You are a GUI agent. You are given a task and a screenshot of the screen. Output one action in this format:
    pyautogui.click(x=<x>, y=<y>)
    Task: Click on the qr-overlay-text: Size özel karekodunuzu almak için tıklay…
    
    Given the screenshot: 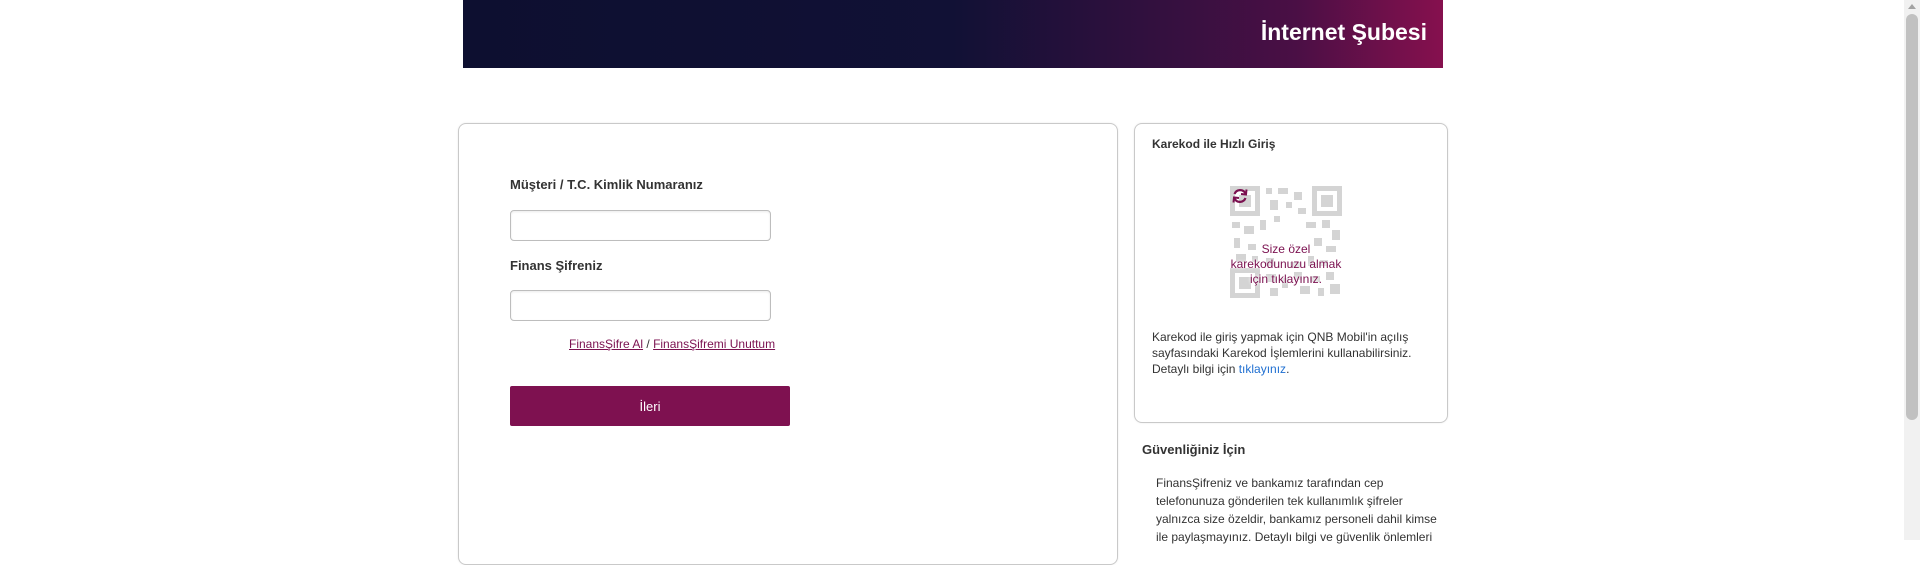 What is the action you would take?
    pyautogui.click(x=1286, y=264)
    